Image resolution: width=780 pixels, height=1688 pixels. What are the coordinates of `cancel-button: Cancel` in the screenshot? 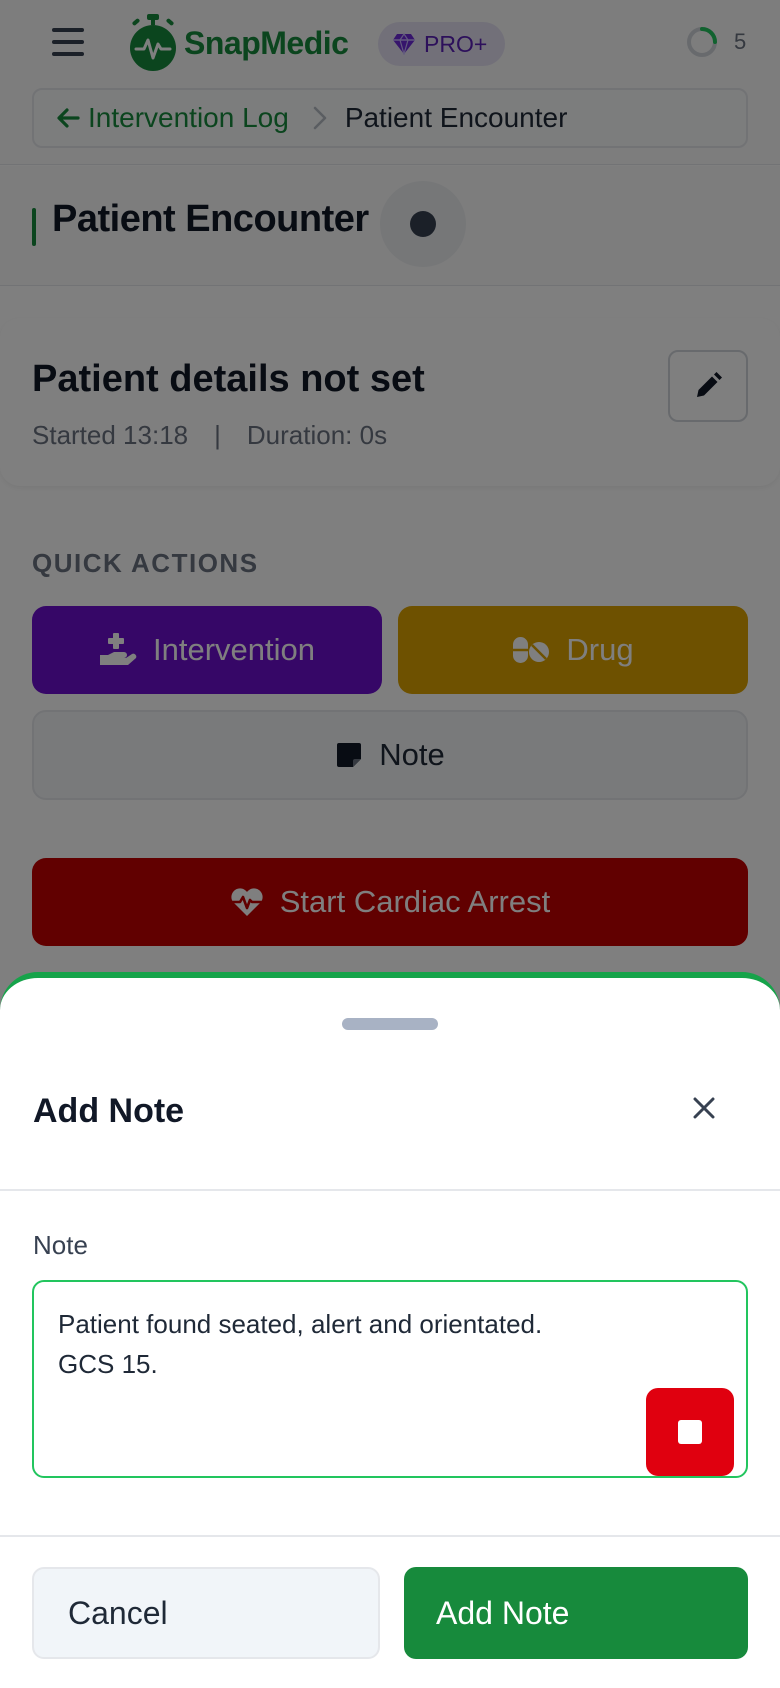 It's located at (206, 1613).